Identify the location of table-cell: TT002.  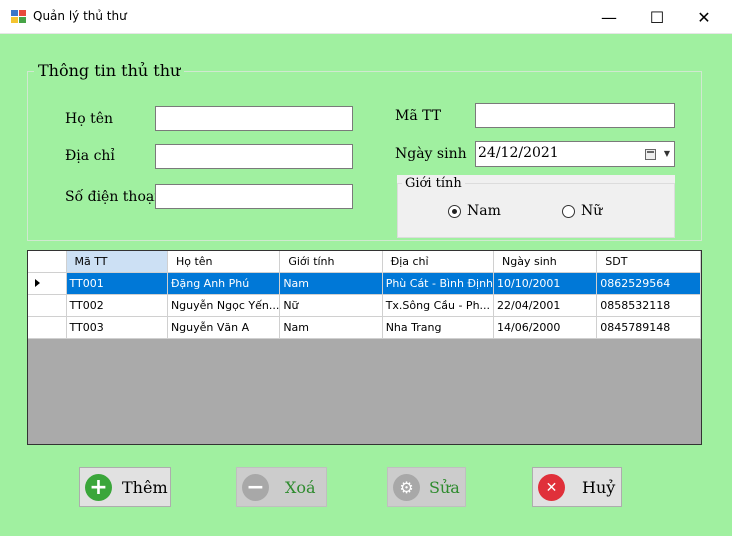
(117, 305).